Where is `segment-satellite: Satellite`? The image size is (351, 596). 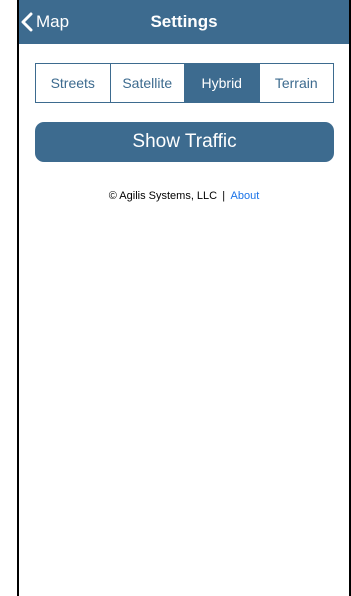
segment-satellite: Satellite is located at coordinates (147, 83).